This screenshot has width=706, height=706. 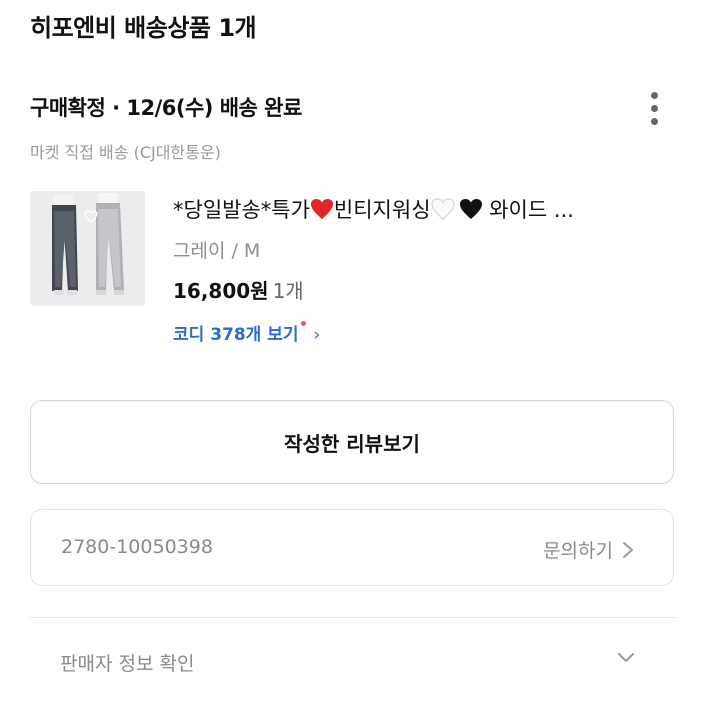 What do you see at coordinates (654, 95) in the screenshot?
I see `more-vertical-icon` at bounding box center [654, 95].